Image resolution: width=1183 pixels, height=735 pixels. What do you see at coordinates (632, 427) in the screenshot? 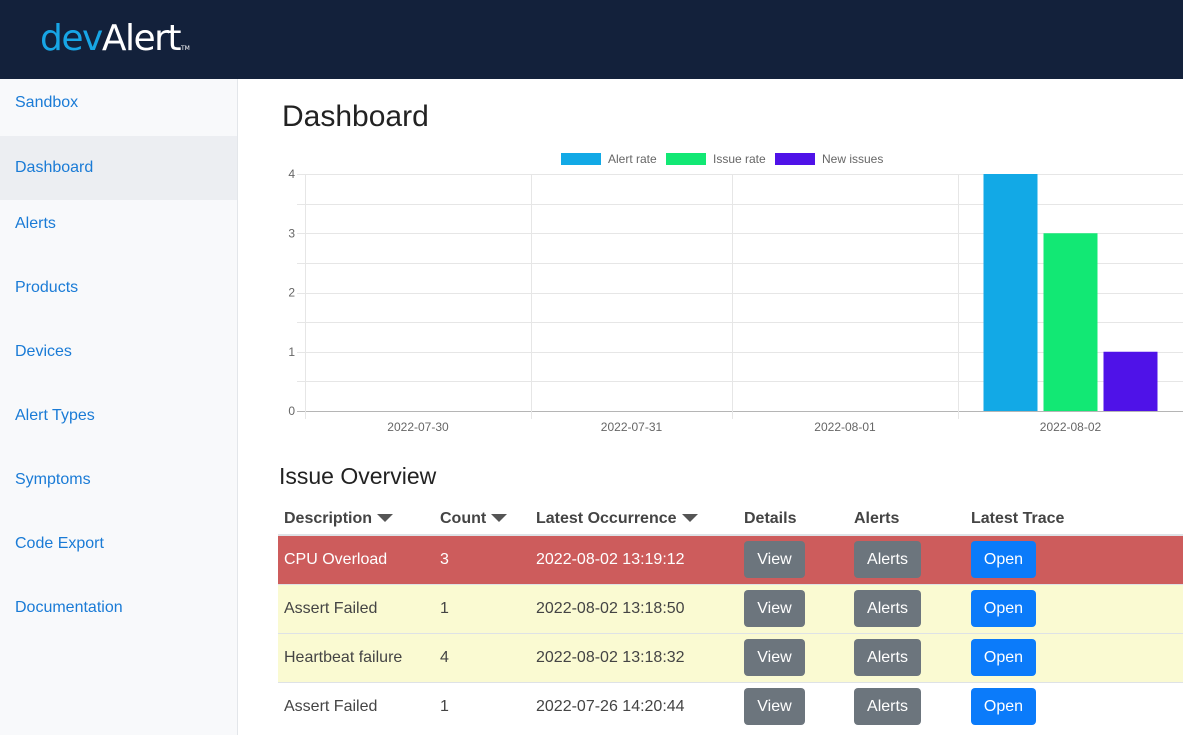
I see `x-tick-label: 2022-07-31` at bounding box center [632, 427].